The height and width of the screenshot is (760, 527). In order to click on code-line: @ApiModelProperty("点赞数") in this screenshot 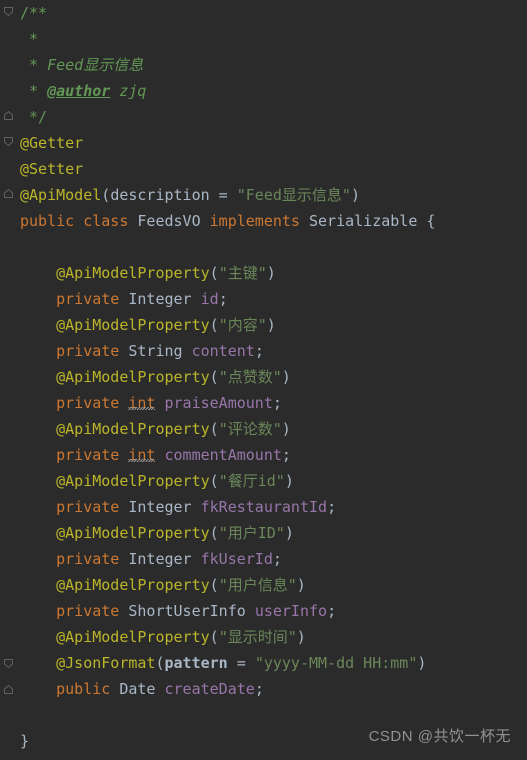, I will do `click(263, 377)`.